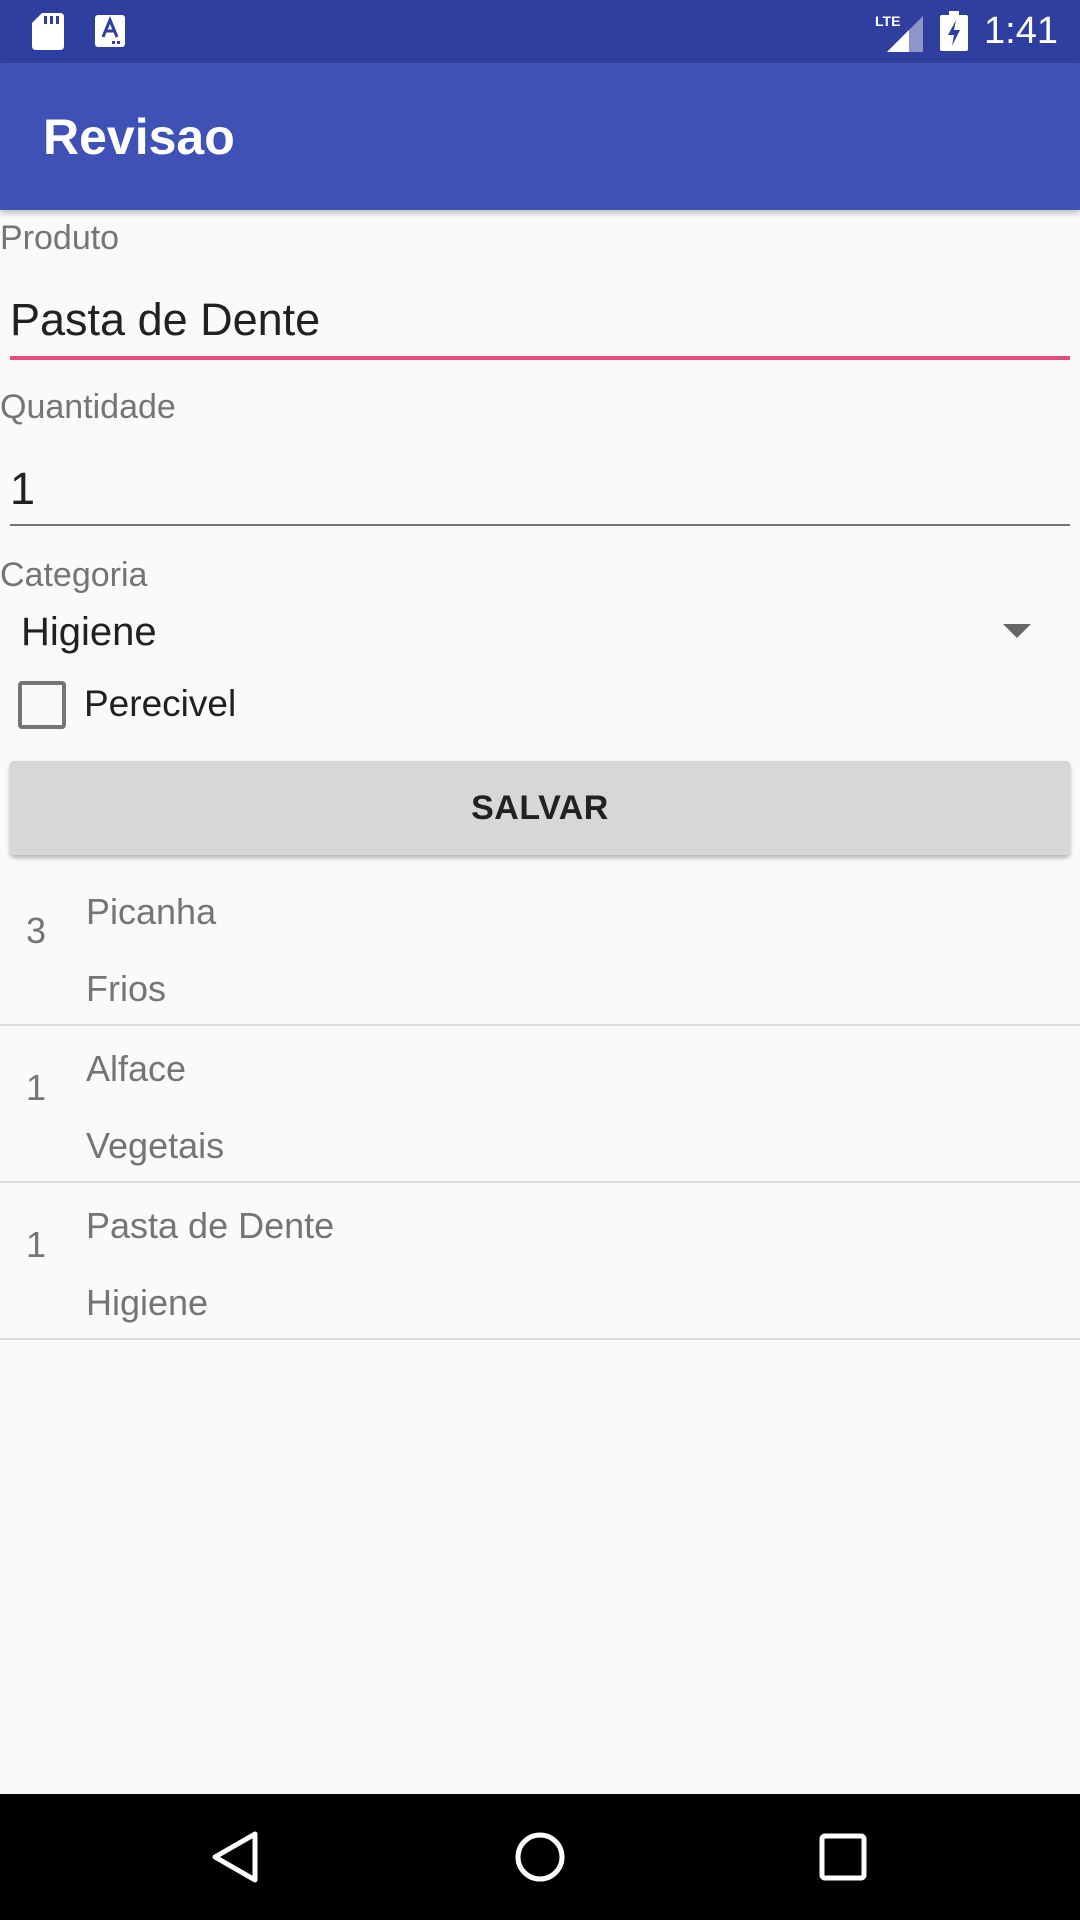 The height and width of the screenshot is (1920, 1080). I want to click on produto-input, so click(540, 320).